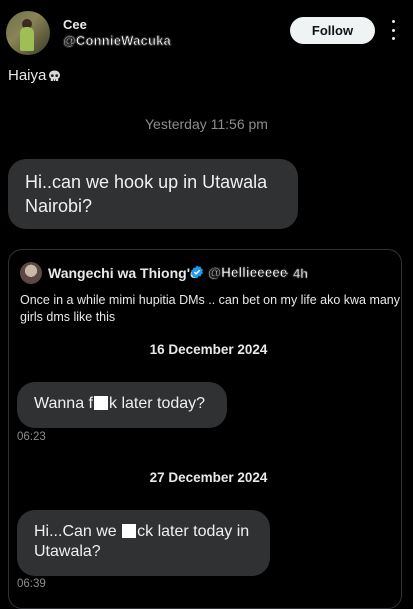 This screenshot has width=413, height=609. What do you see at coordinates (248, 273) in the screenshot?
I see `quoted-author-handle: @Hellieeeee` at bounding box center [248, 273].